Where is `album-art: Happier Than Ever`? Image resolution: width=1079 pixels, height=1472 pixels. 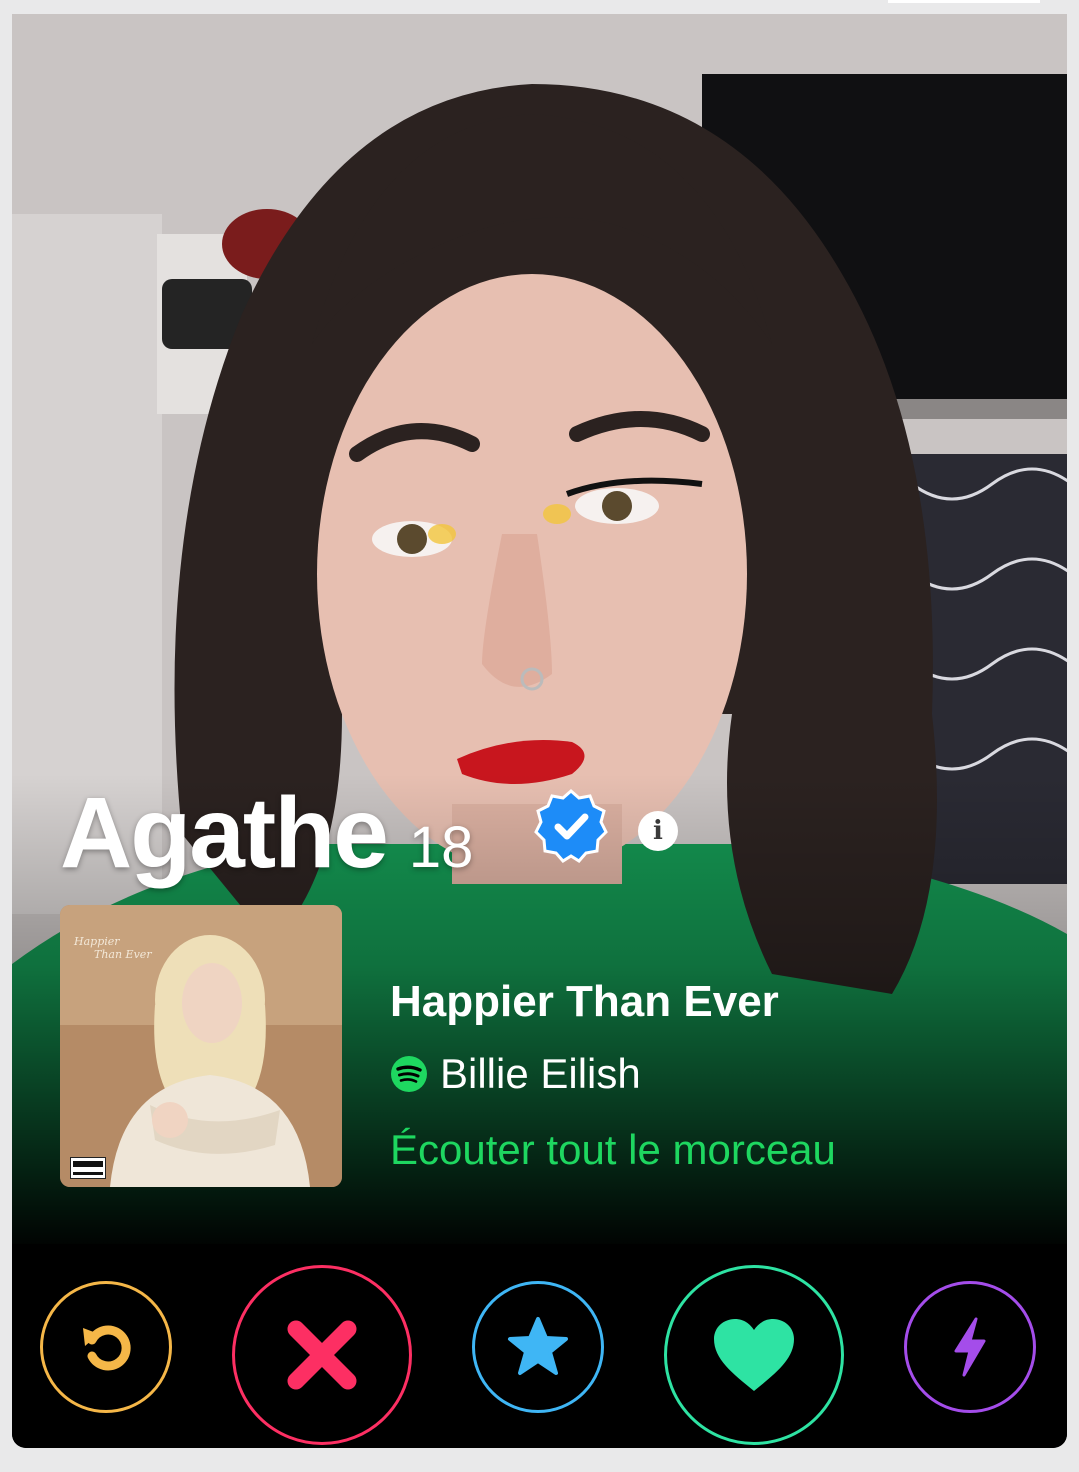
album-art: Happier Than Ever is located at coordinates (201, 1046).